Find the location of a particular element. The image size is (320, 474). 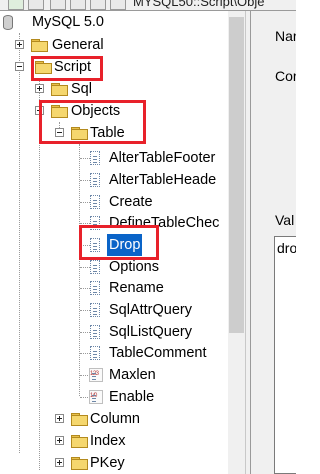

scrollbar-thumb is located at coordinates (236, 175).